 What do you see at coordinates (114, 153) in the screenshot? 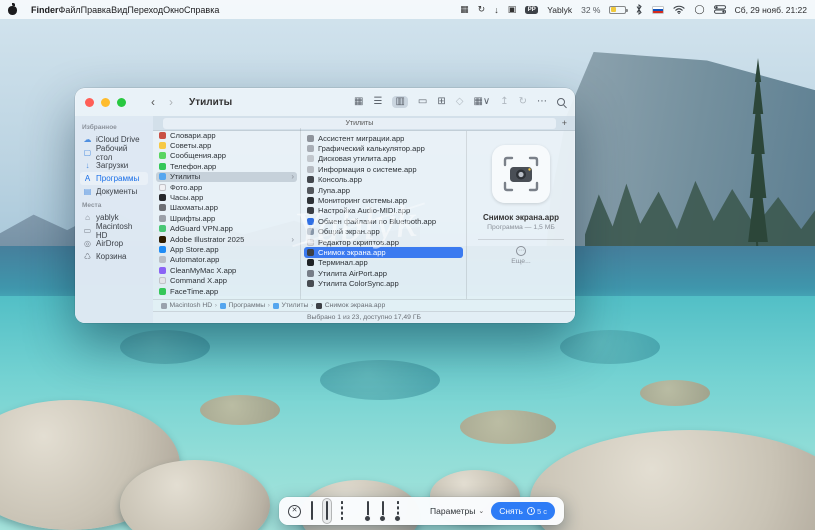
I see `sidebar-item: ▢ Рабочий стол` at bounding box center [114, 153].